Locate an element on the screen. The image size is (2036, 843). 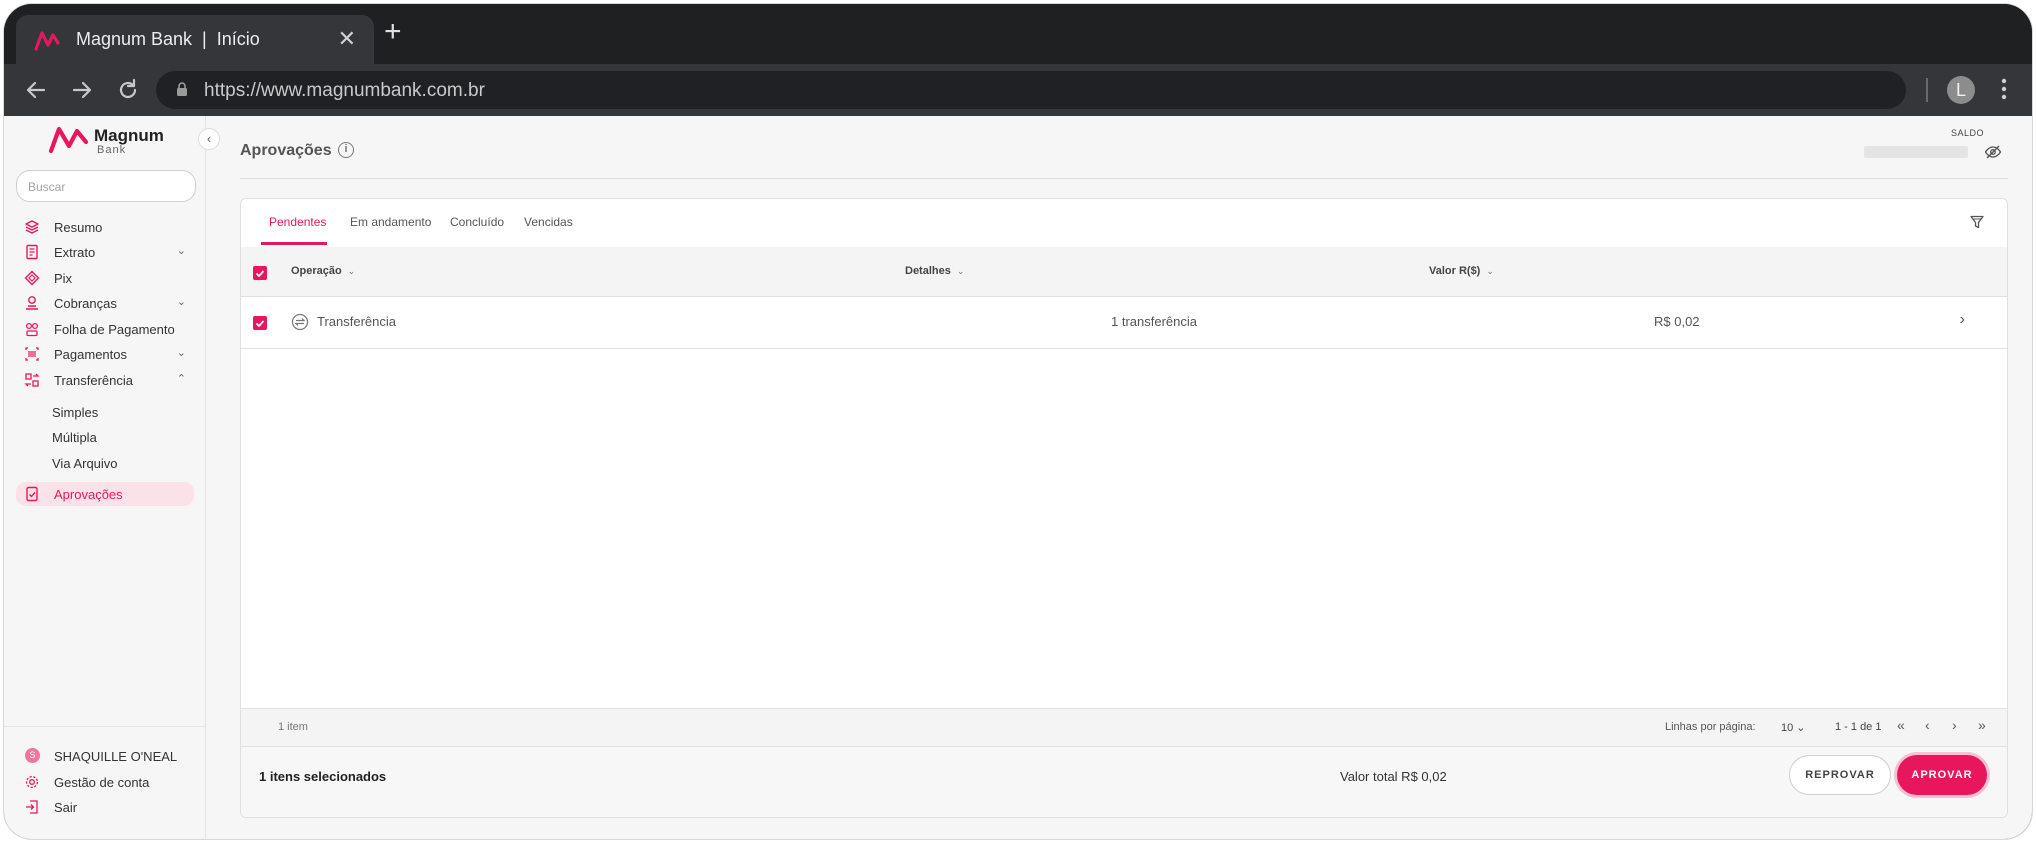
rows-per-page-label: Linhas por página: is located at coordinates (1710, 727).